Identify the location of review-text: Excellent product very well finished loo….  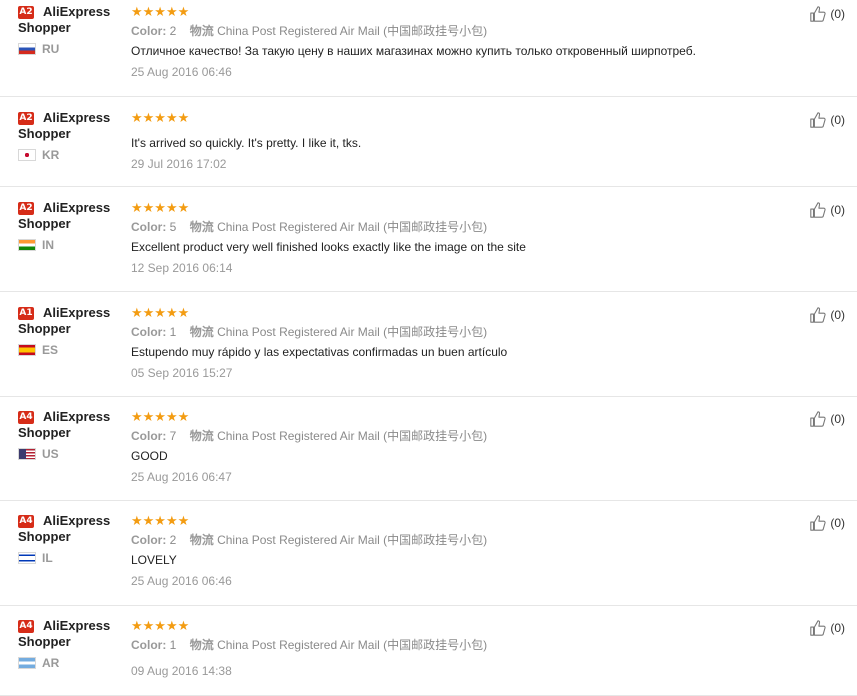
(328, 247).